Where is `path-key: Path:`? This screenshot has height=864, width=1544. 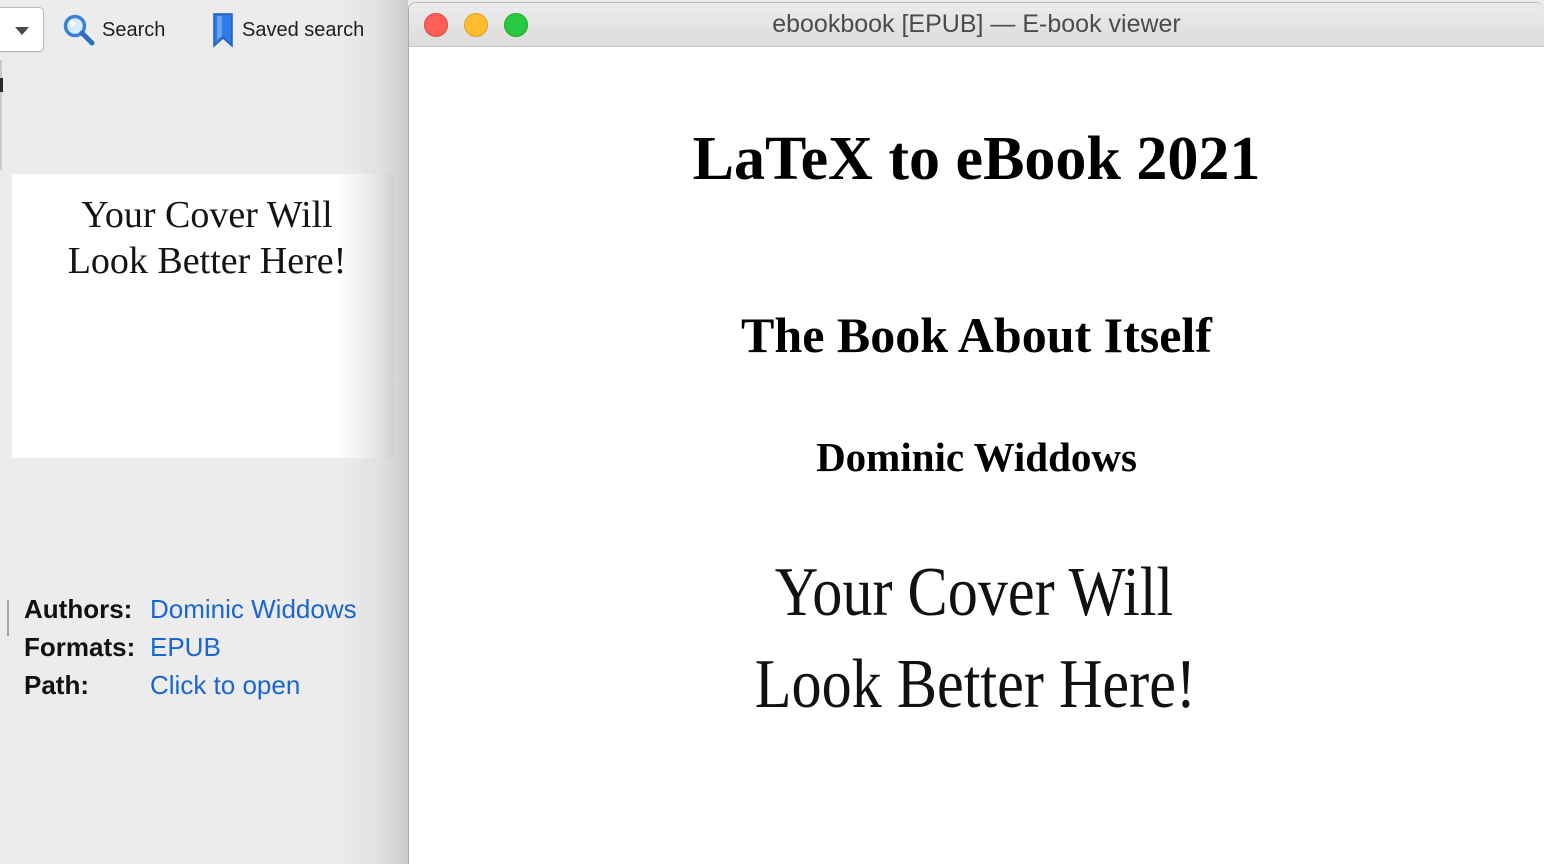 path-key: Path: is located at coordinates (56, 685).